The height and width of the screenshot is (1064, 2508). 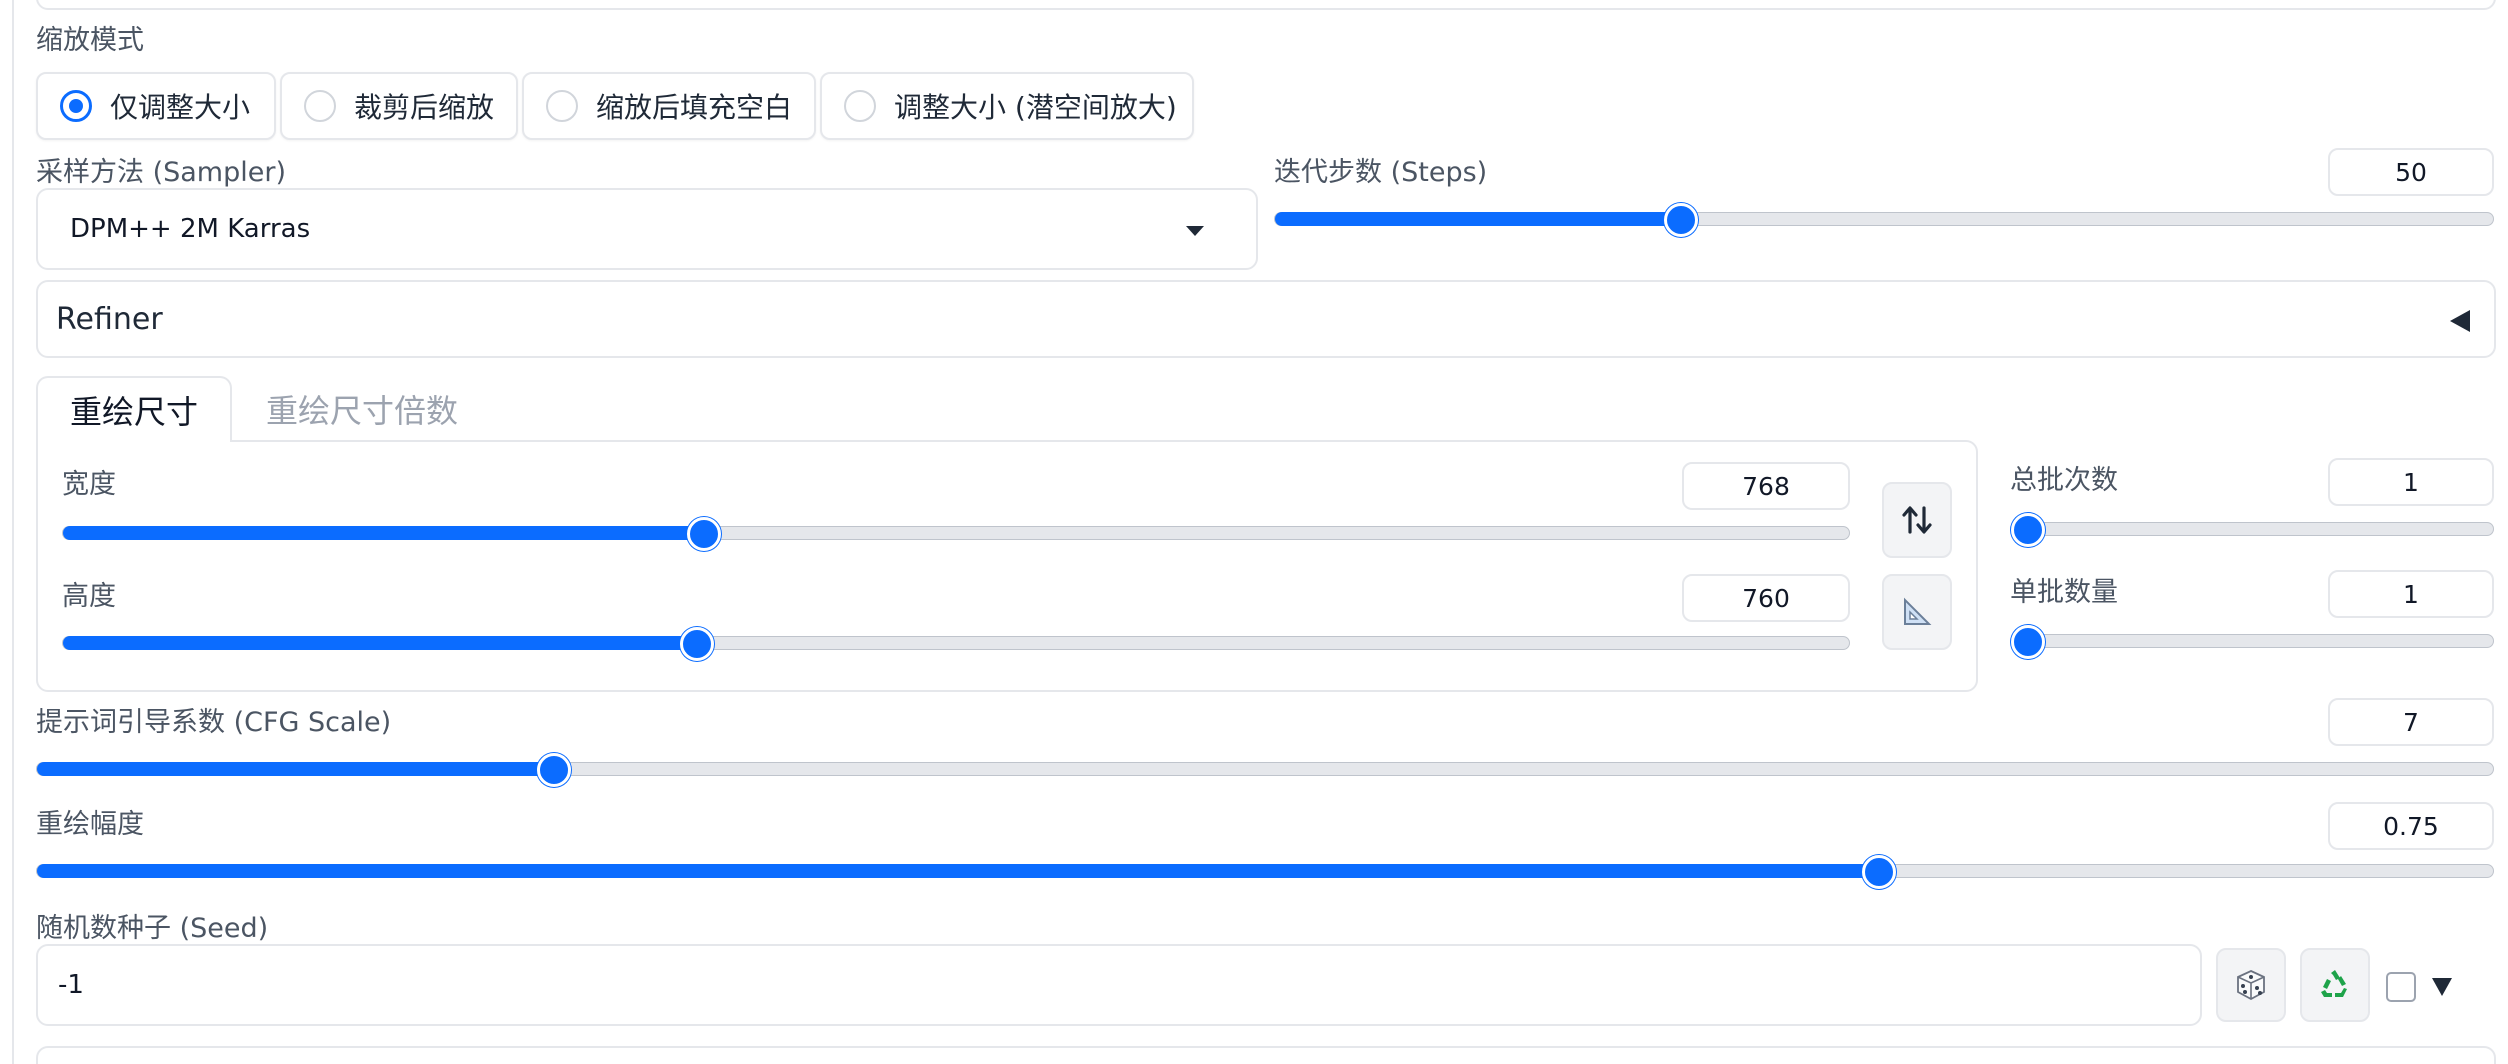 I want to click on seed-value: -1, so click(x=71, y=985).